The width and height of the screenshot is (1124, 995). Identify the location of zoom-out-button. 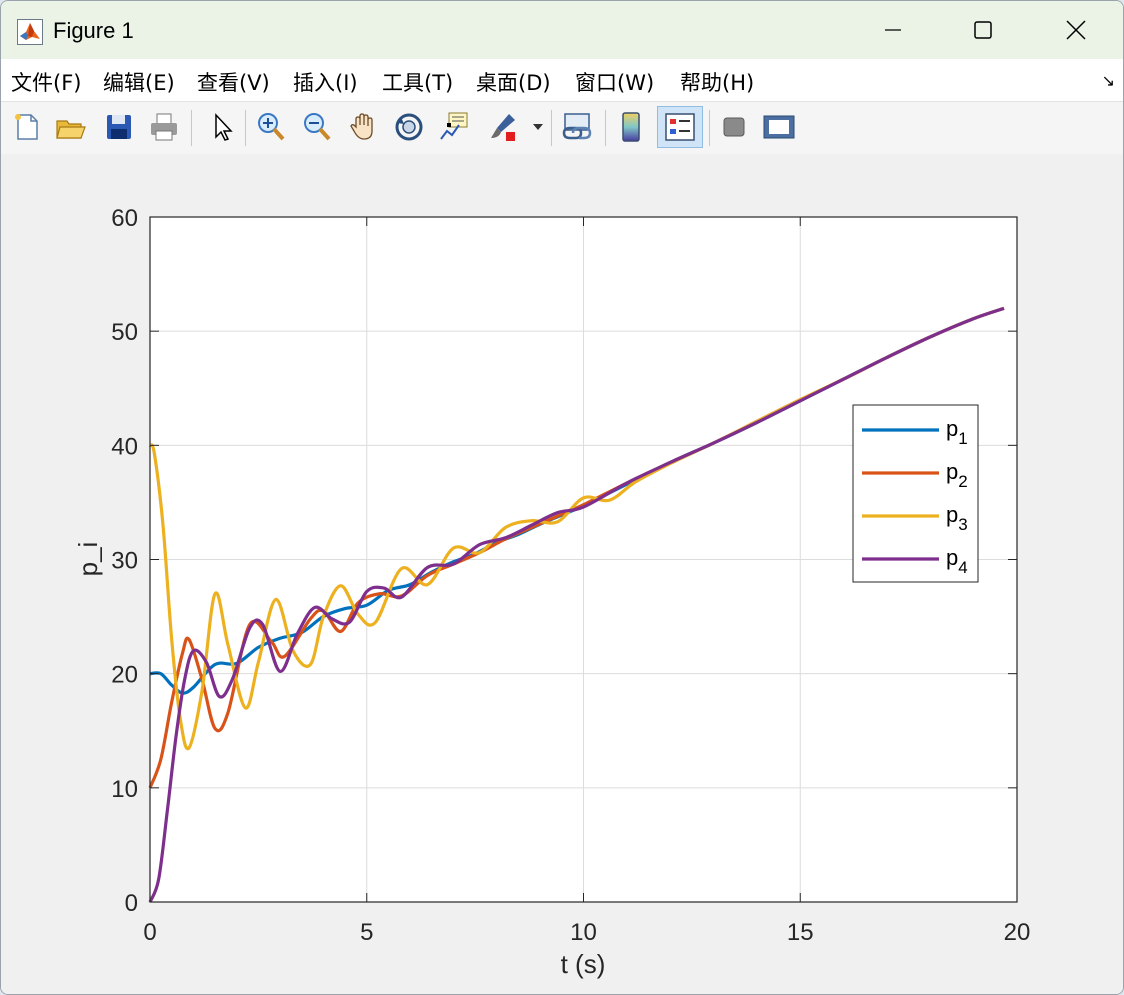
(317, 127).